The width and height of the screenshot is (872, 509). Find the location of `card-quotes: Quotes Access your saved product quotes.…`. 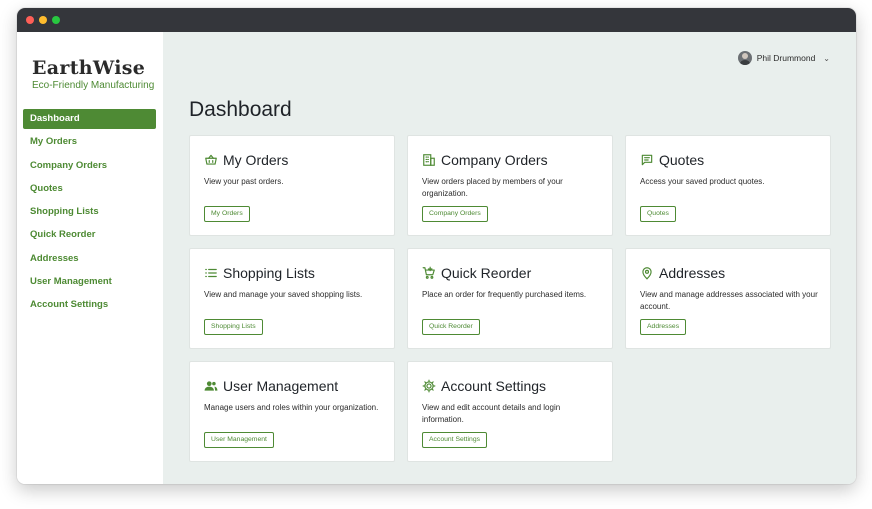

card-quotes: Quotes Access your saved product quotes.… is located at coordinates (728, 185).